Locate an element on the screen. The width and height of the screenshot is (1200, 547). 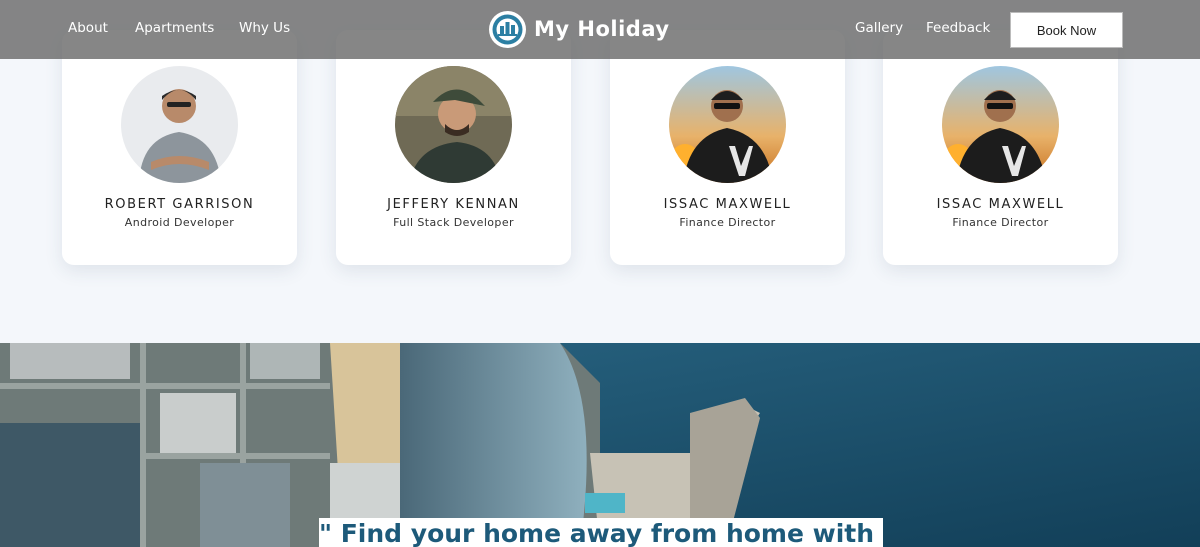
nav-link-apartments: Apartments is located at coordinates (174, 28).